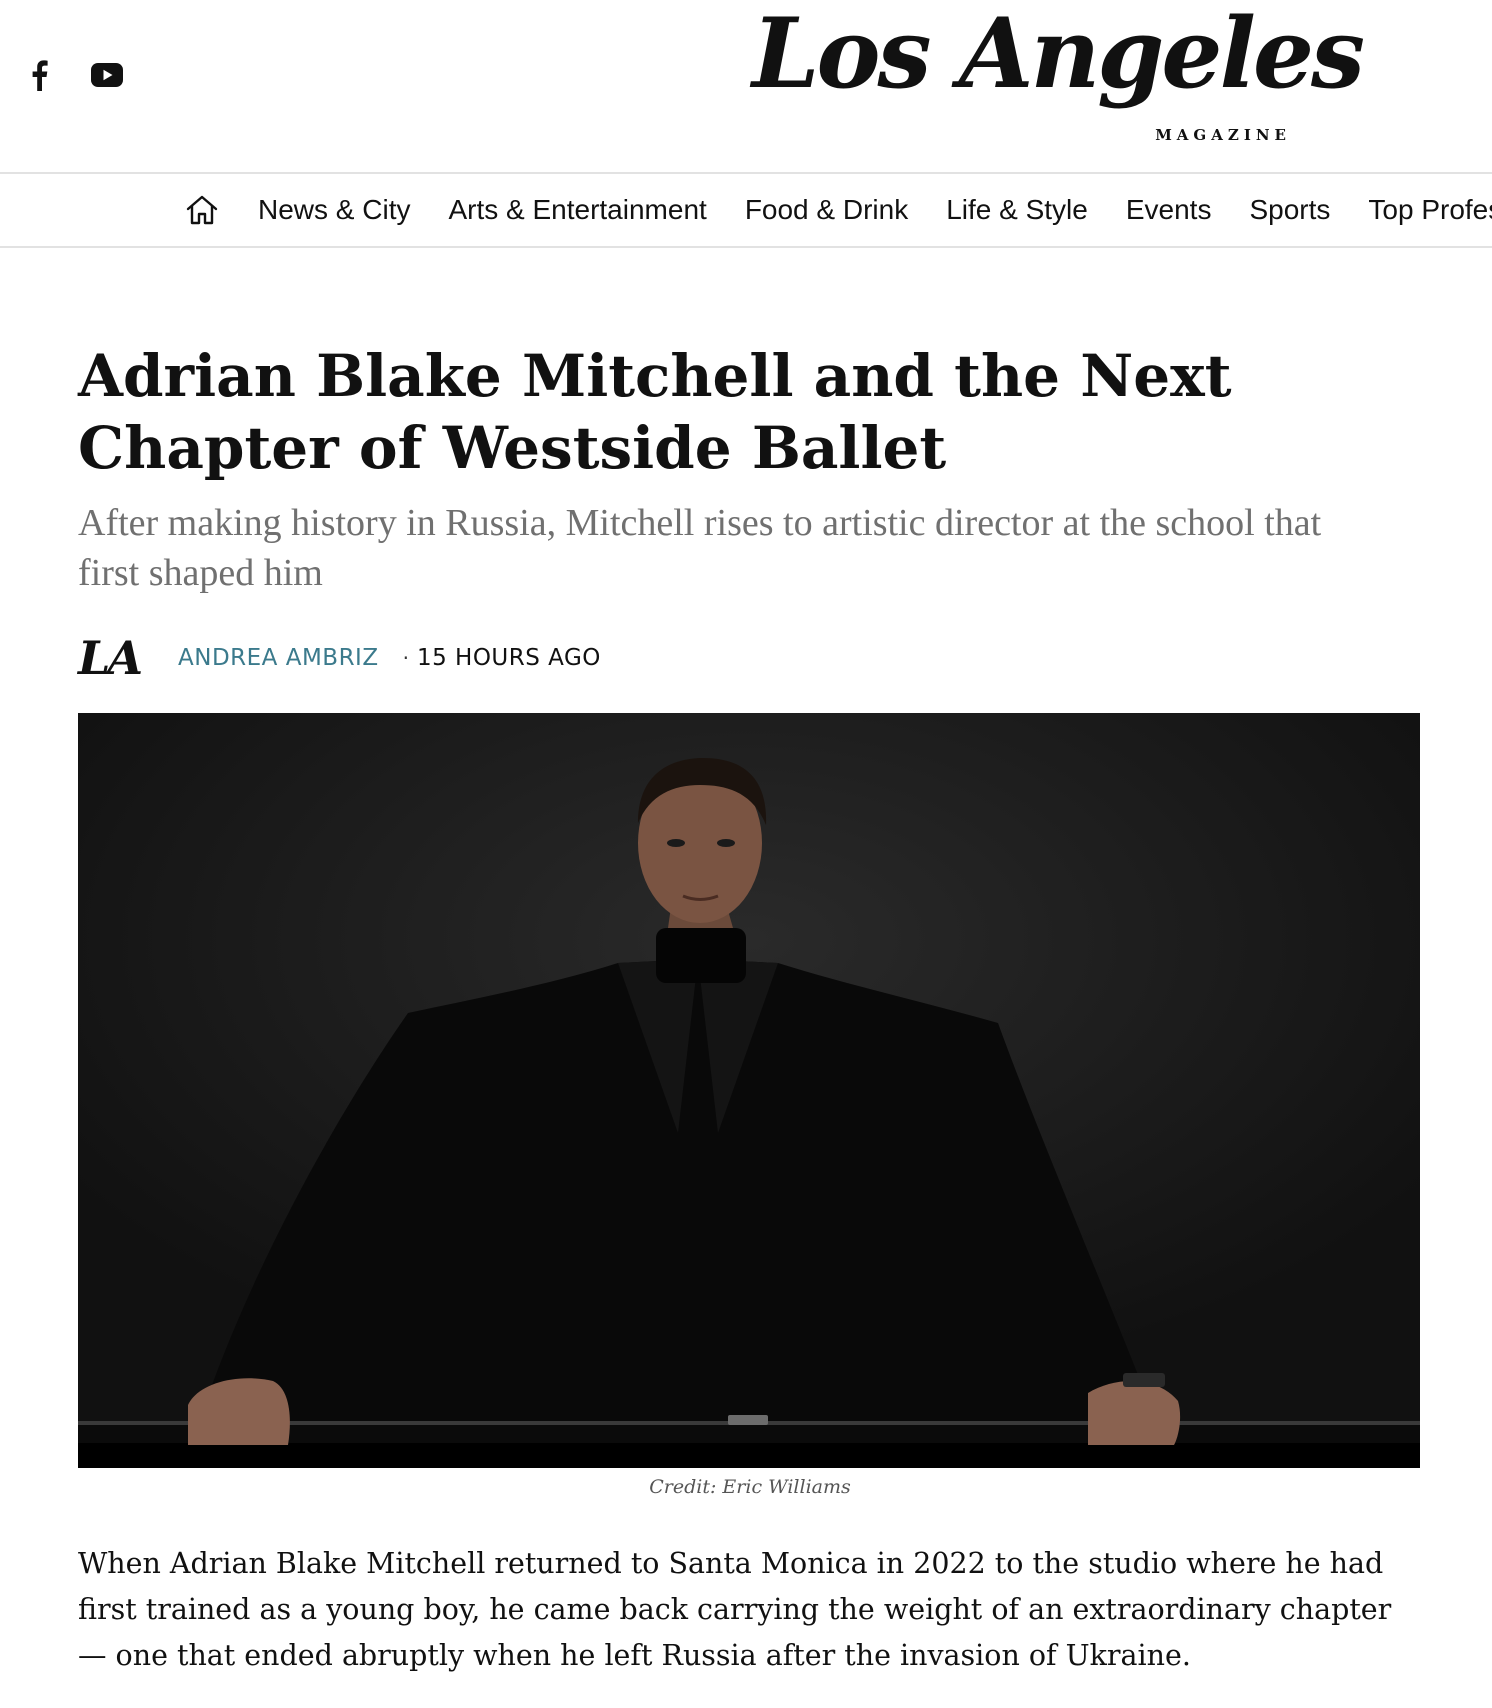 This screenshot has height=1708, width=1492. I want to click on social-links, so click(73, 75).